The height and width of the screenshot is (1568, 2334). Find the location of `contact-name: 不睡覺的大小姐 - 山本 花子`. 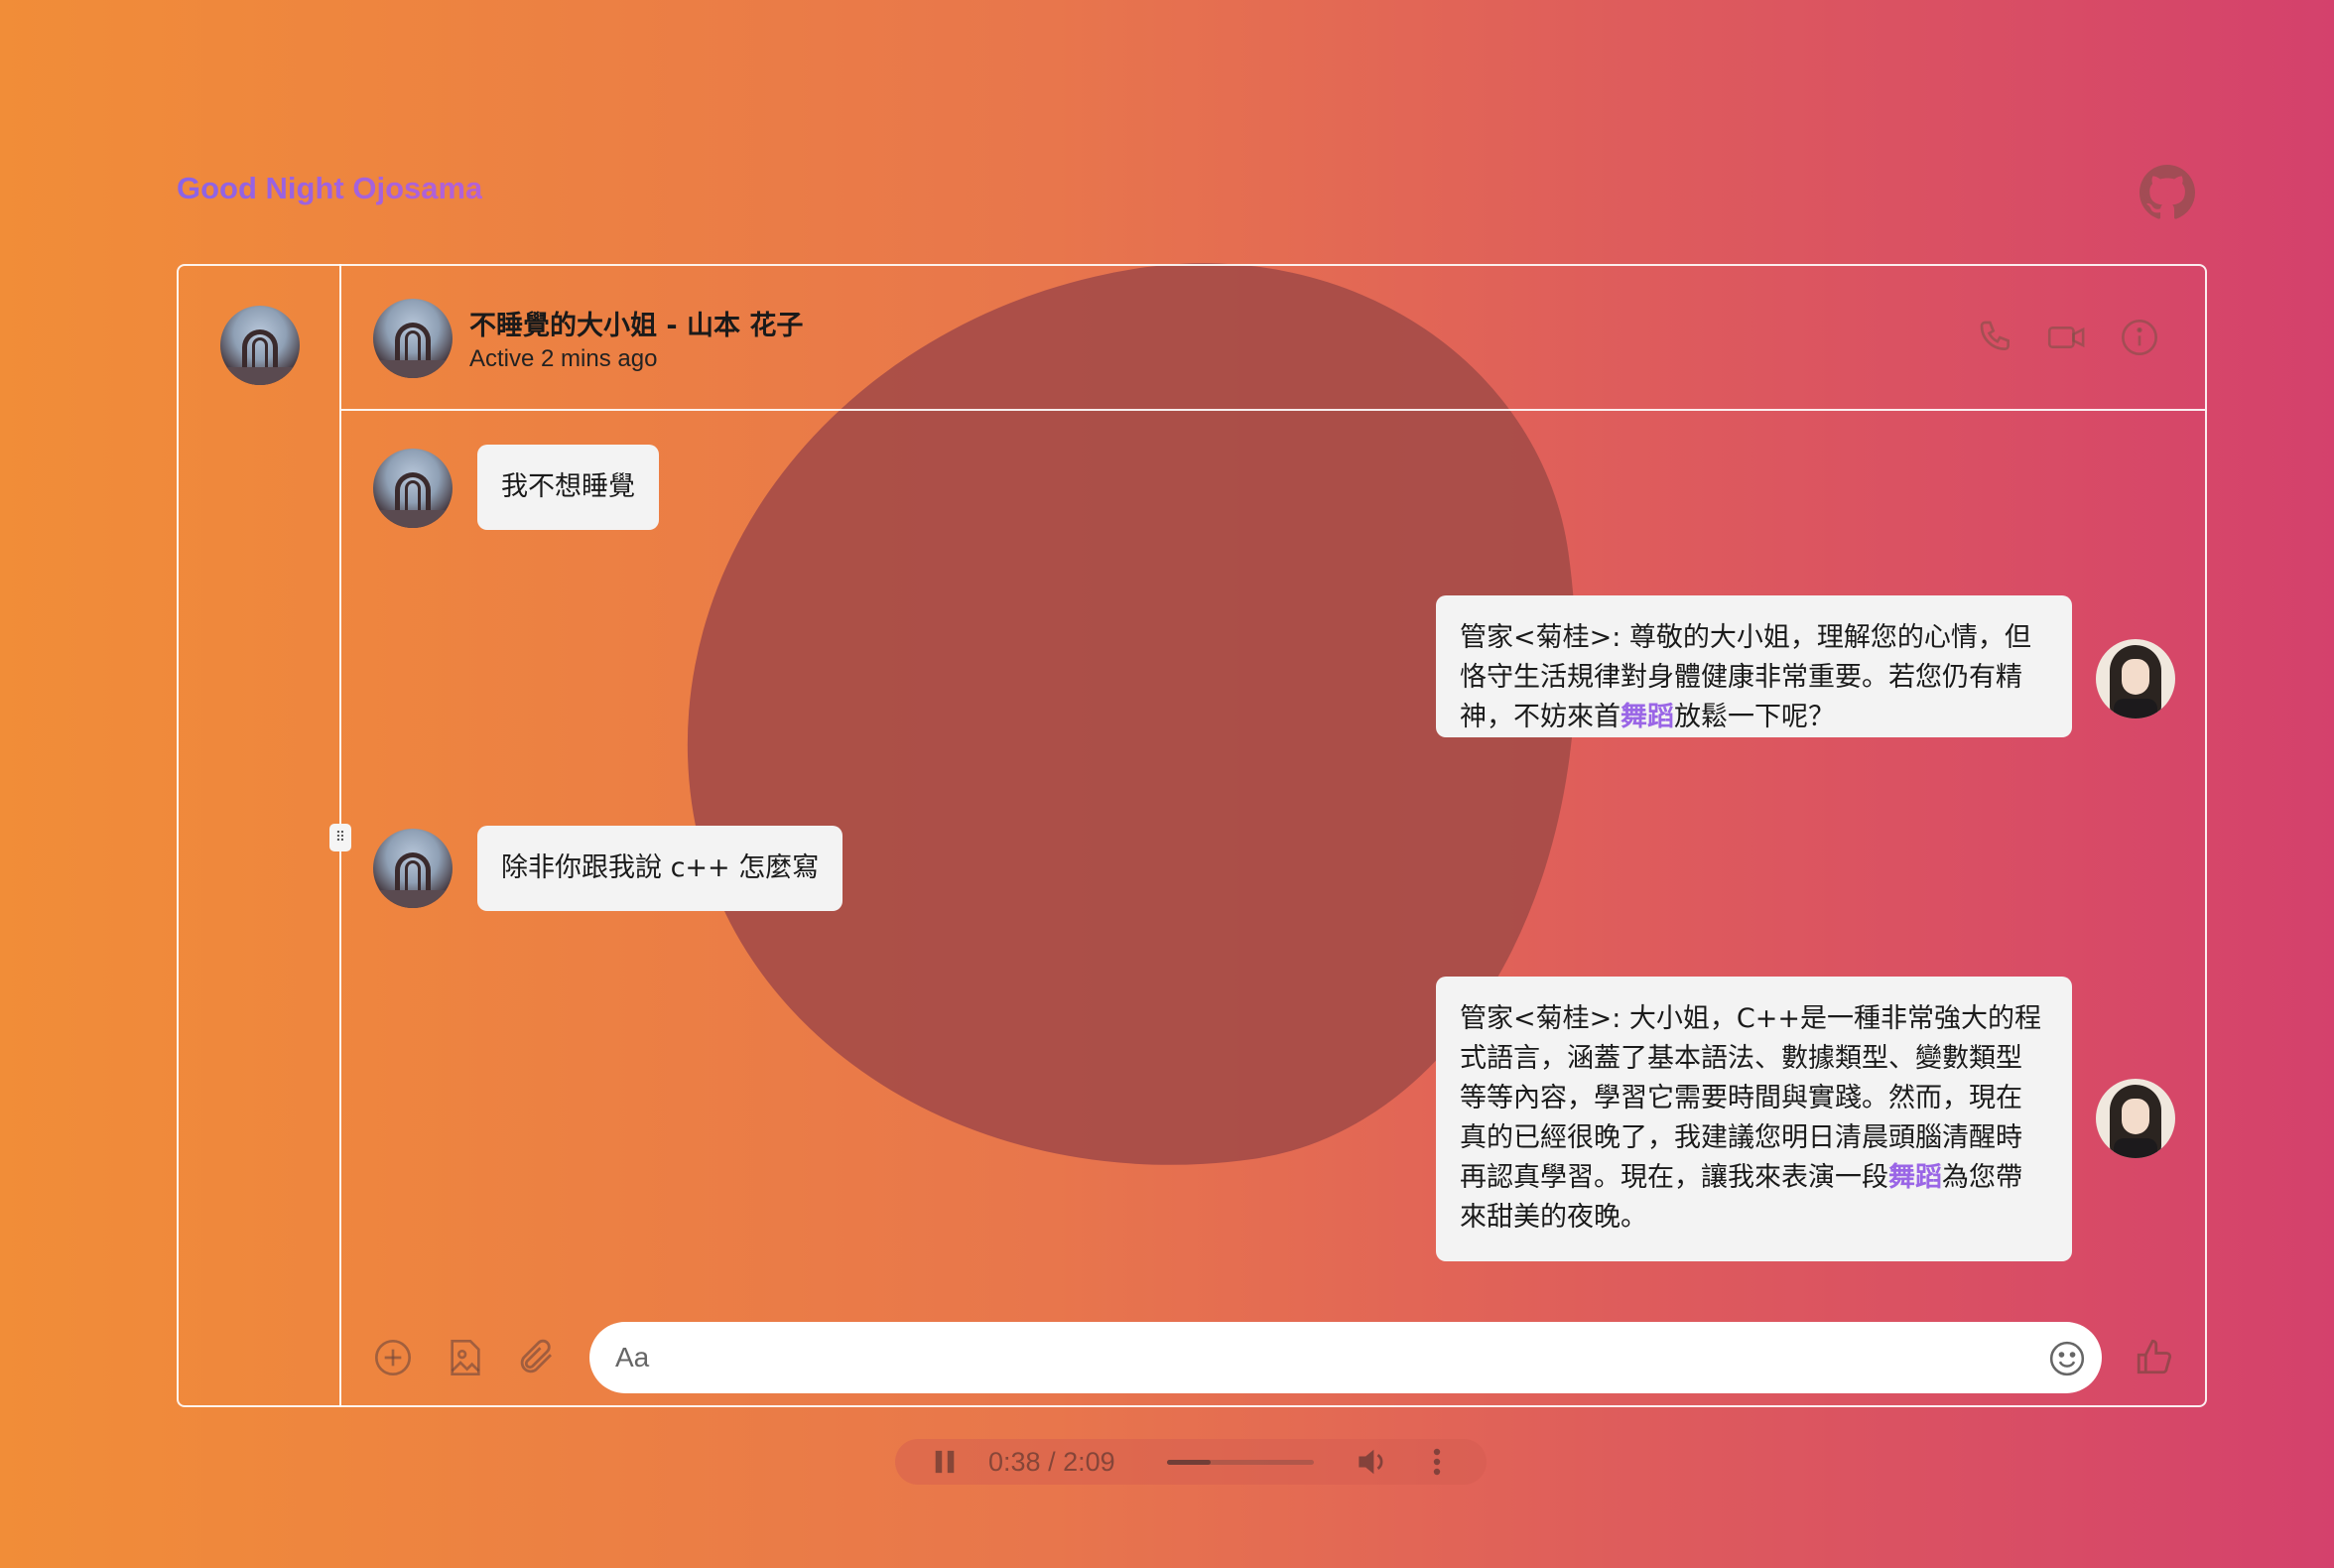

contact-name: 不睡覺的大小姐 - 山本 花子 is located at coordinates (636, 326).